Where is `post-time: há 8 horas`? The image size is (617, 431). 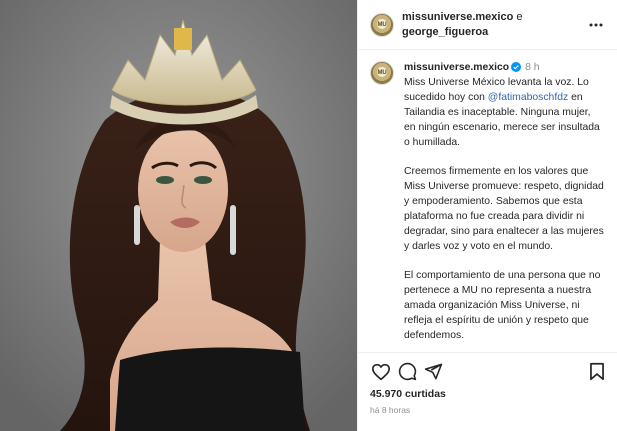 post-time: há 8 horas is located at coordinates (390, 410).